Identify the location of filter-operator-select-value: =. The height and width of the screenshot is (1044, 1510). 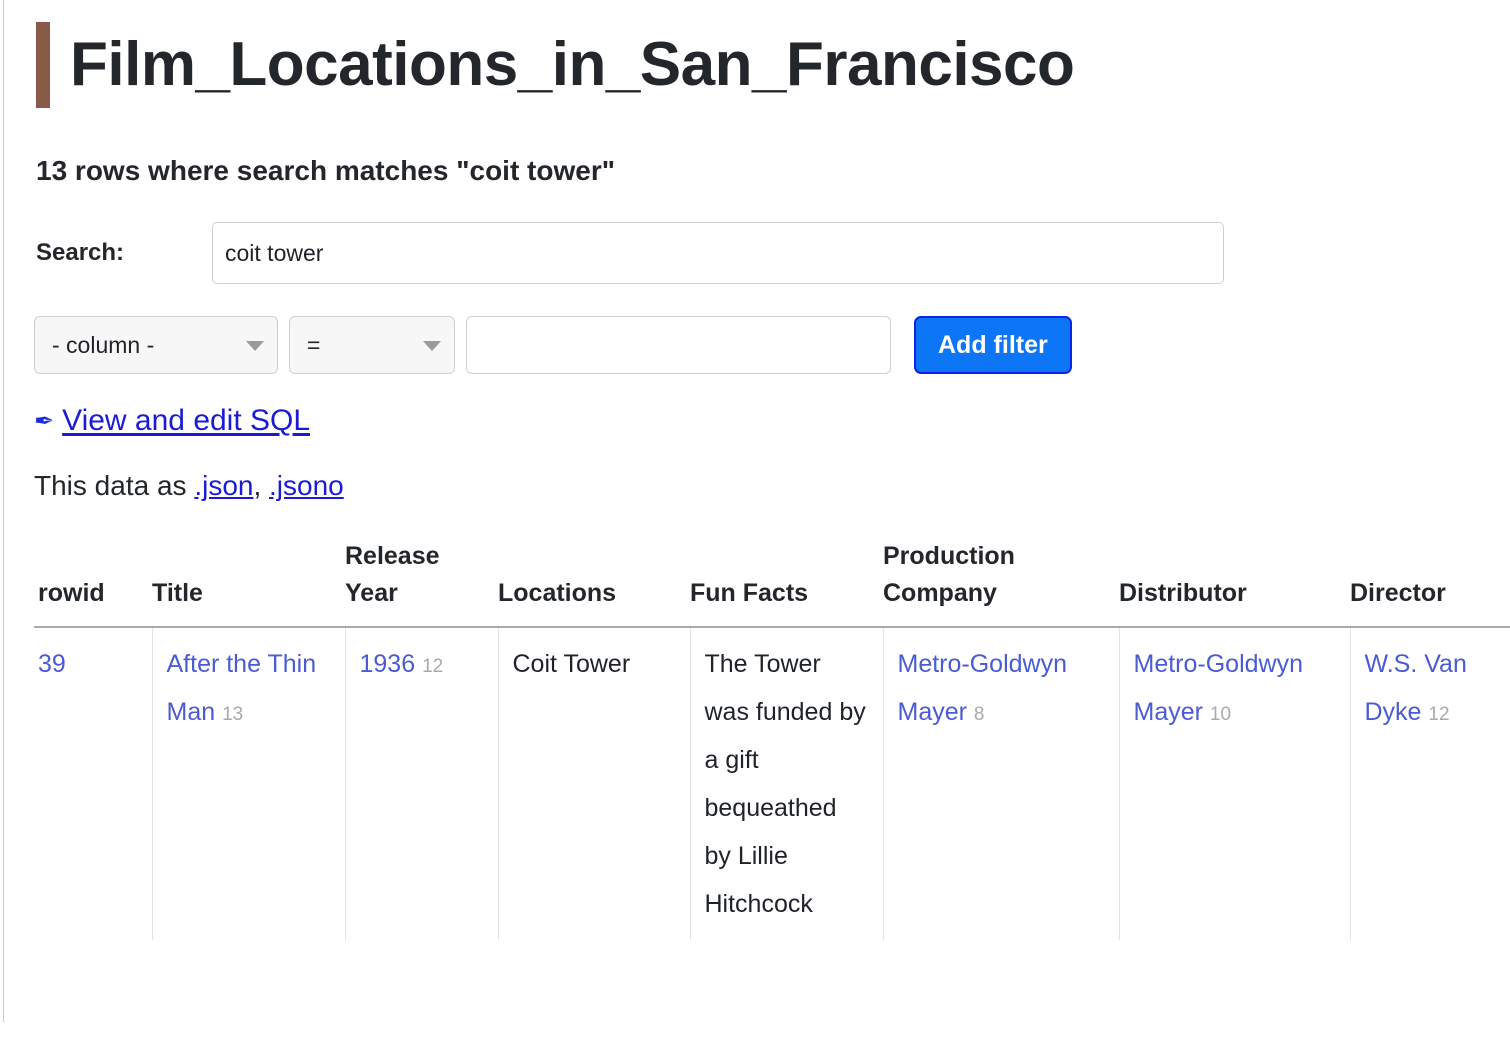
(314, 344).